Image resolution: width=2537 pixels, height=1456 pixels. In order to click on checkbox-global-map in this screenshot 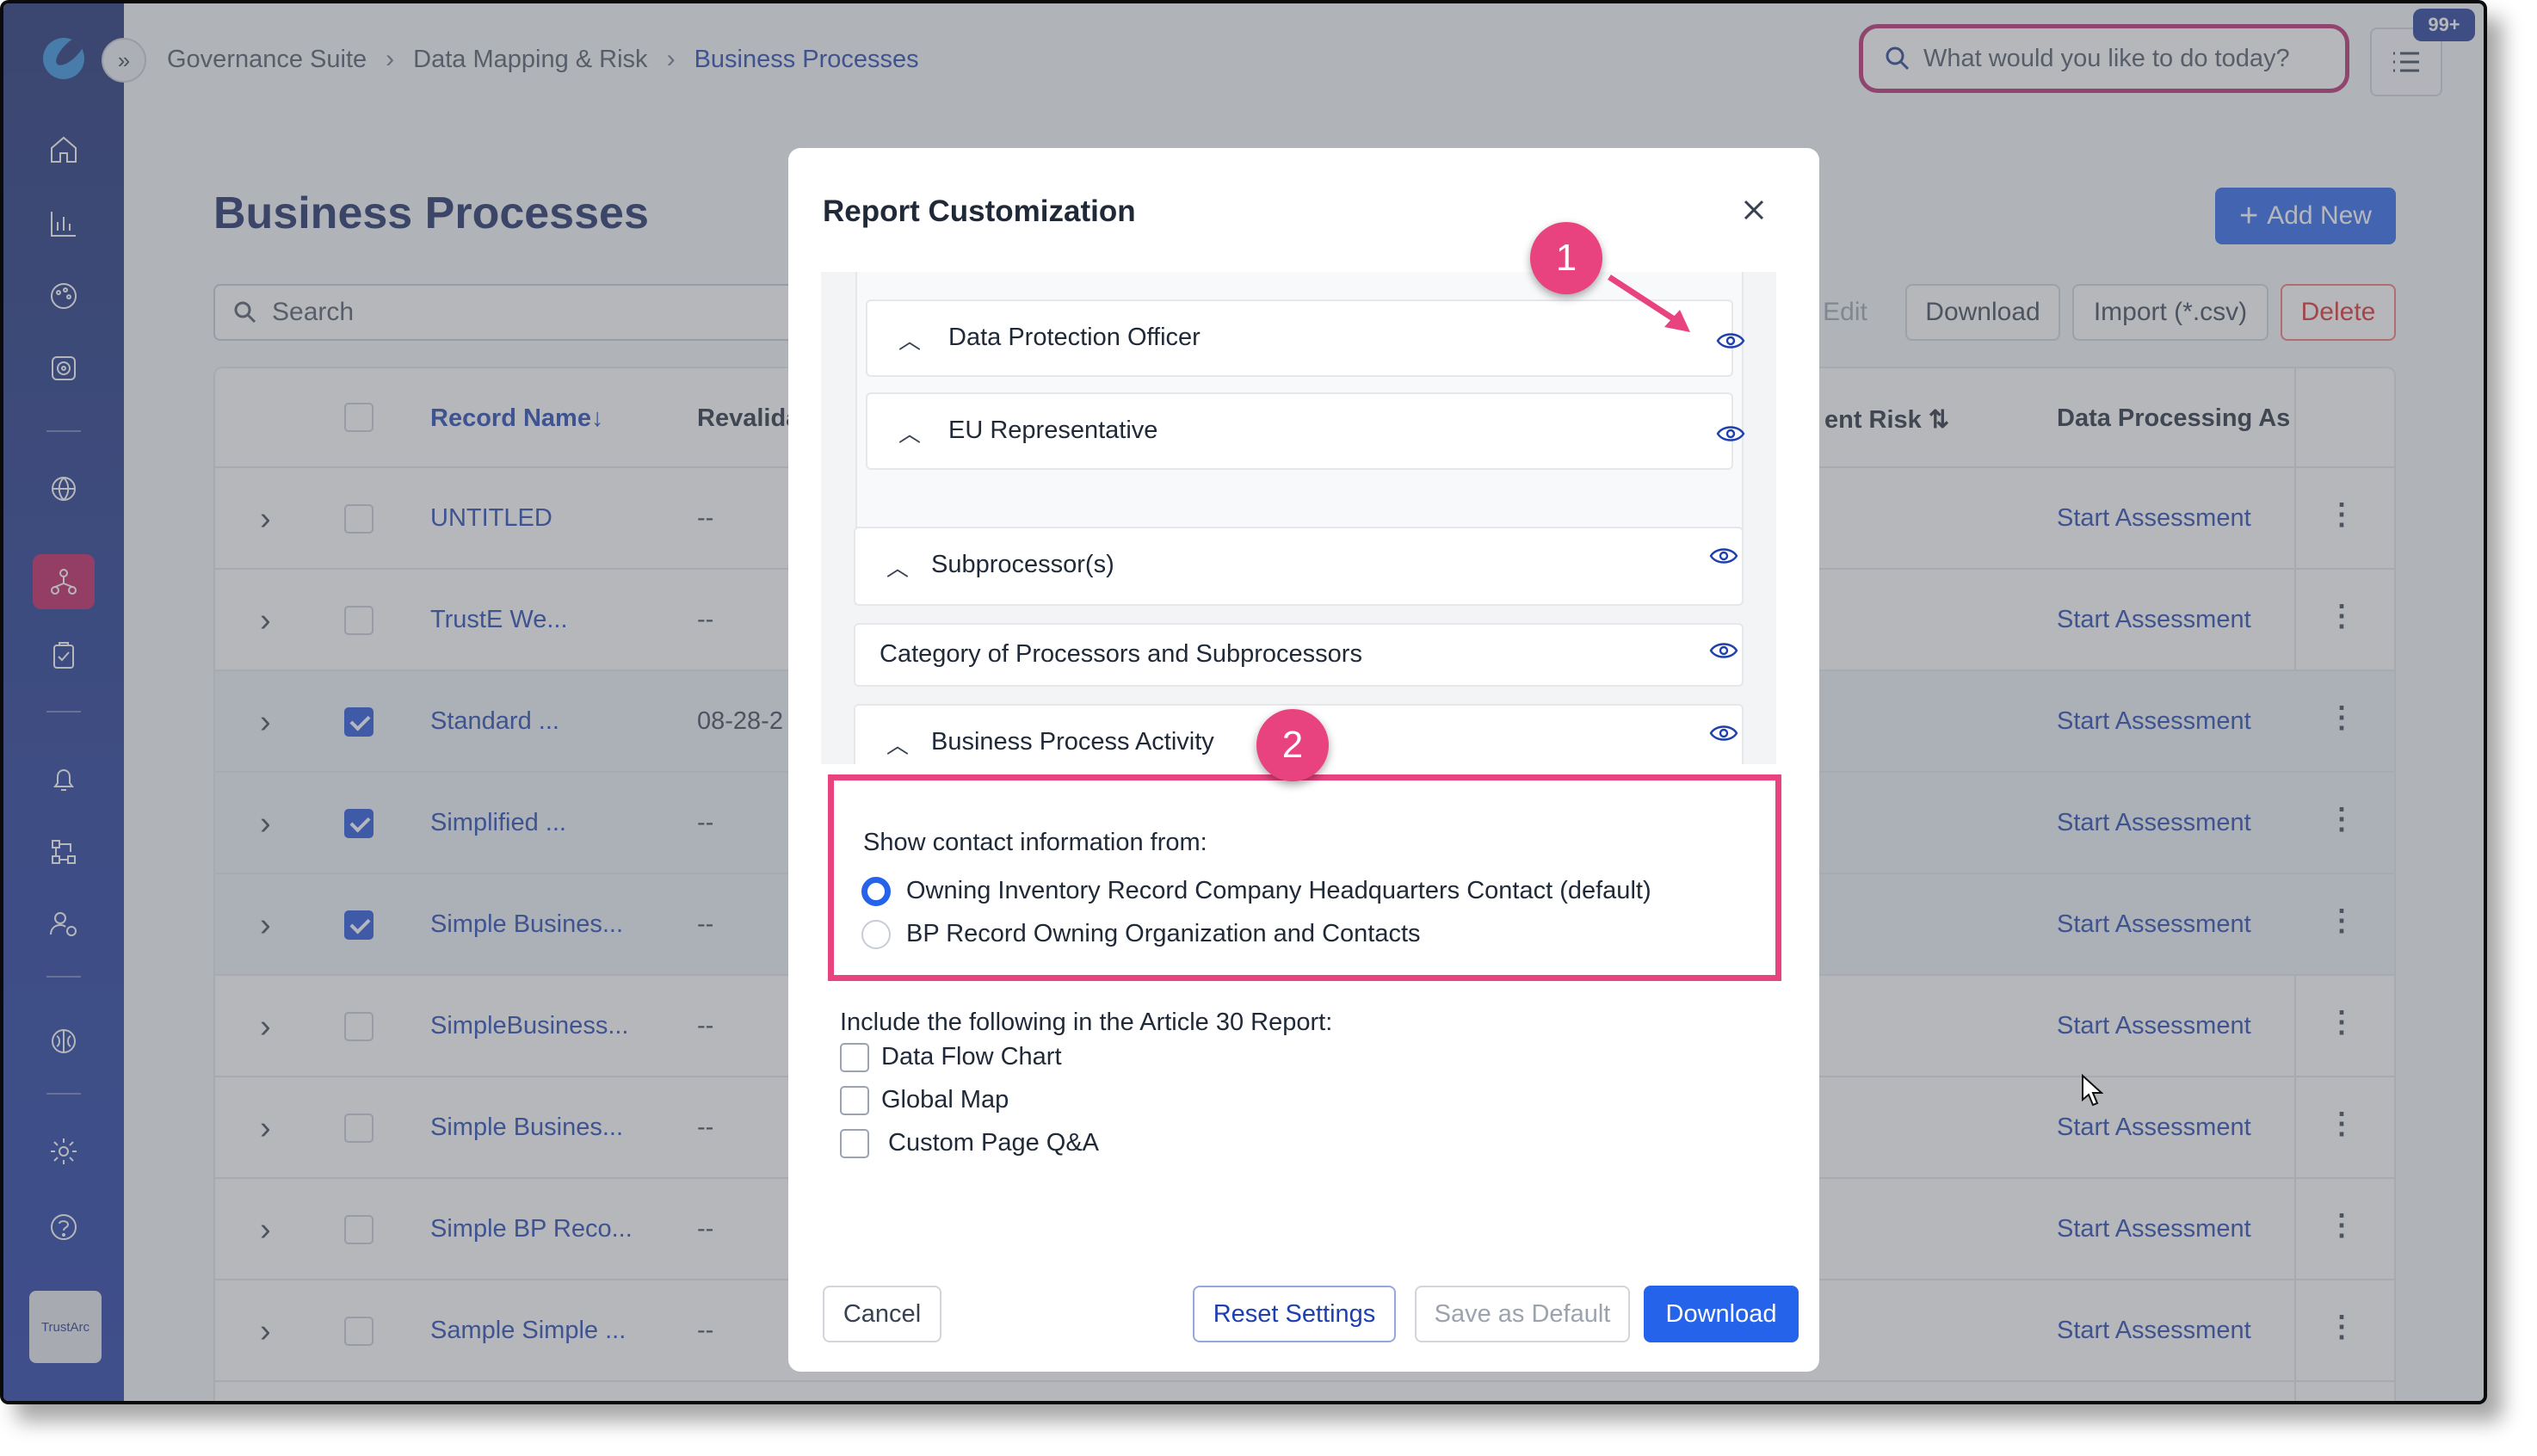, I will do `click(854, 1101)`.